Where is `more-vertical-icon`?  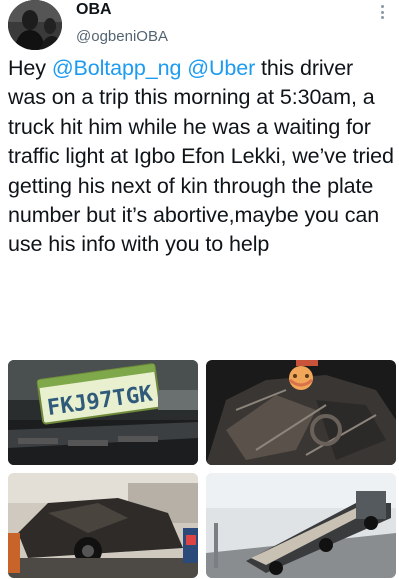
more-vertical-icon is located at coordinates (382, 12).